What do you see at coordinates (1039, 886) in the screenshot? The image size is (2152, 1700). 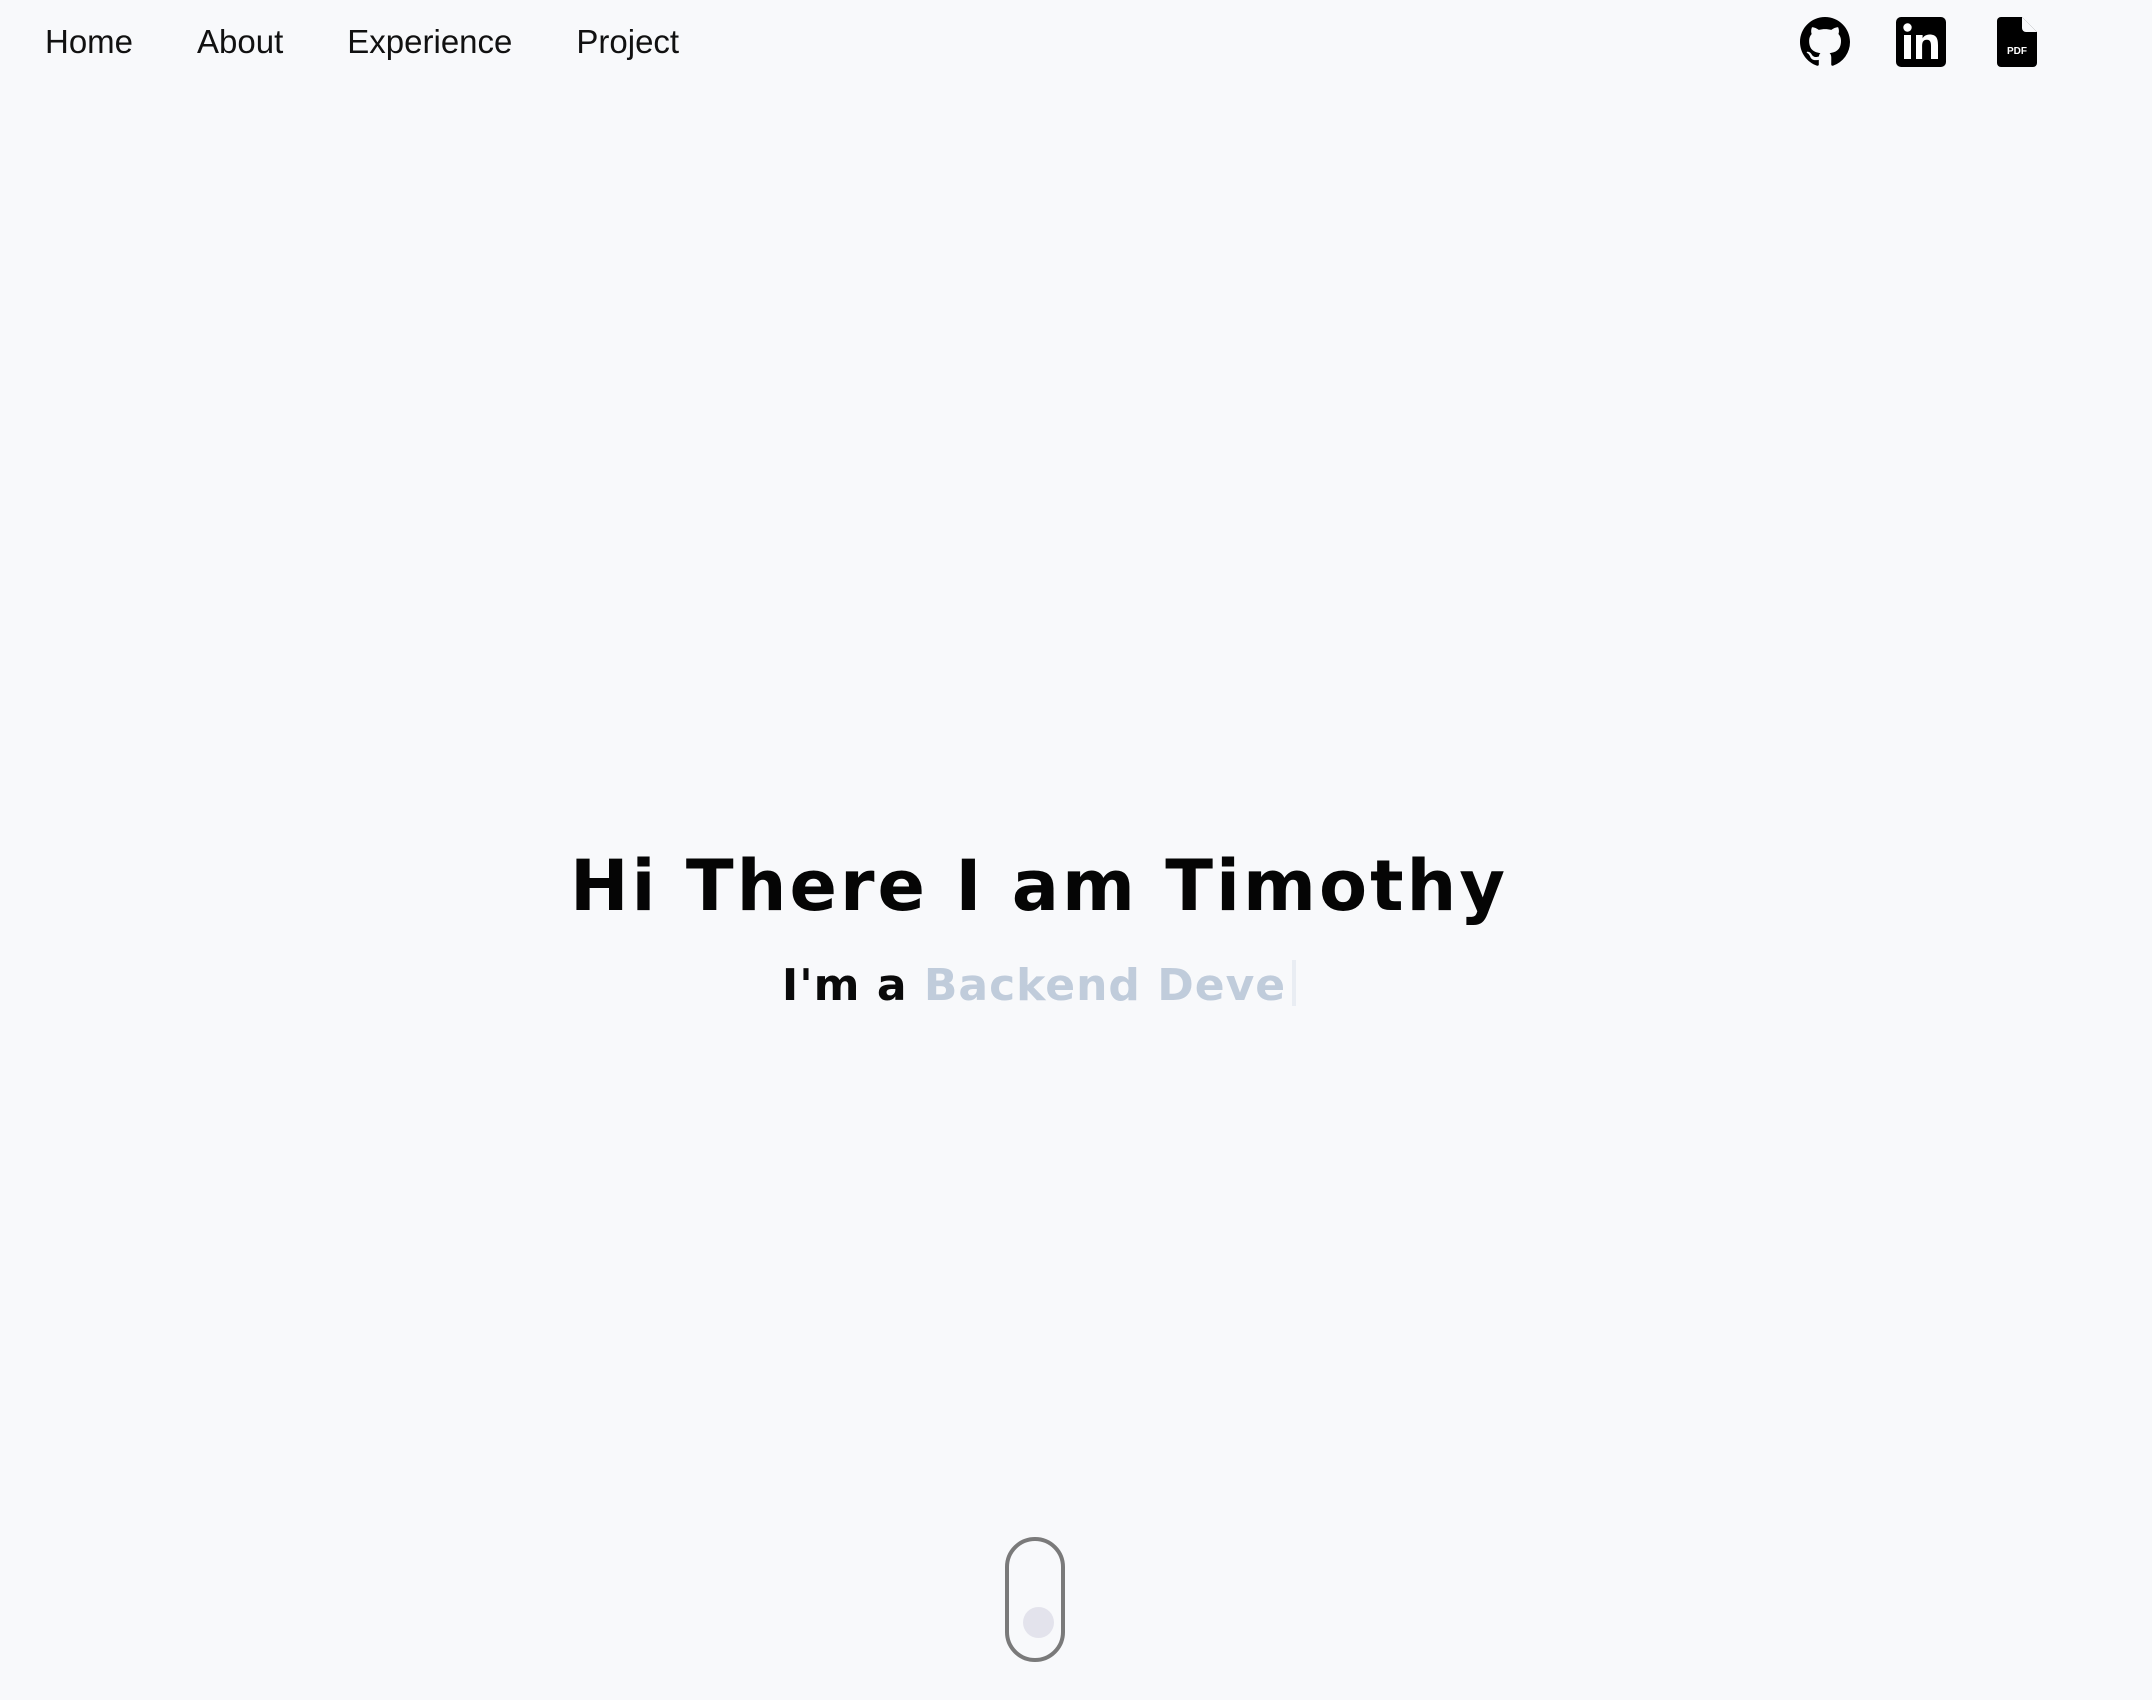 I see `hero-title: Hi There I am Timothy` at bounding box center [1039, 886].